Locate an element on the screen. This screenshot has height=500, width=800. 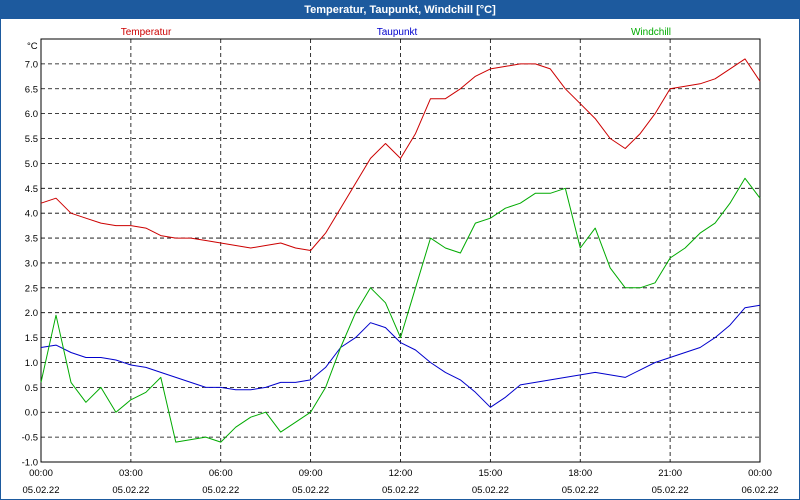
legend-entry-taupunkt: Taupunkt is located at coordinates (397, 32).